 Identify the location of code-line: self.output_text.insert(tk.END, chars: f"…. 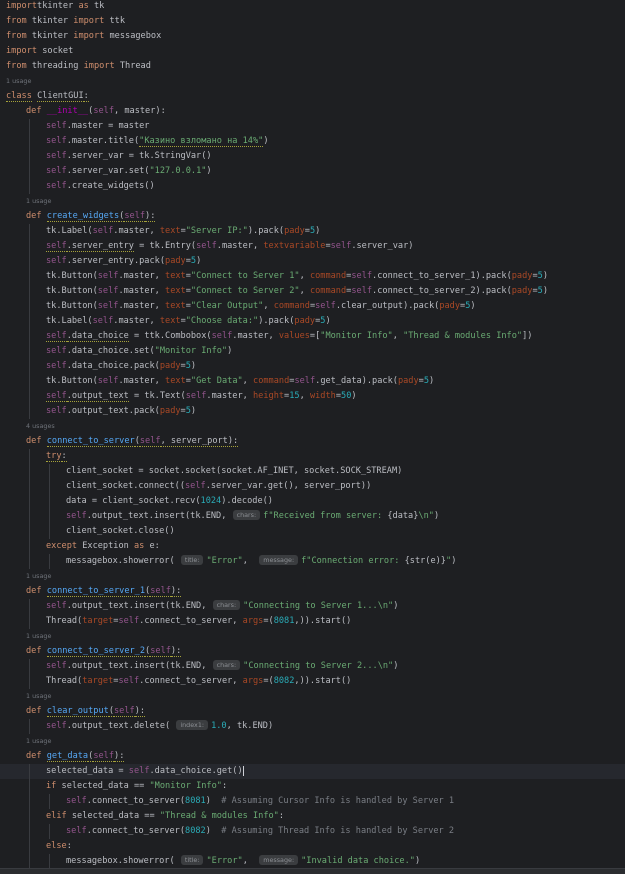
(312, 516).